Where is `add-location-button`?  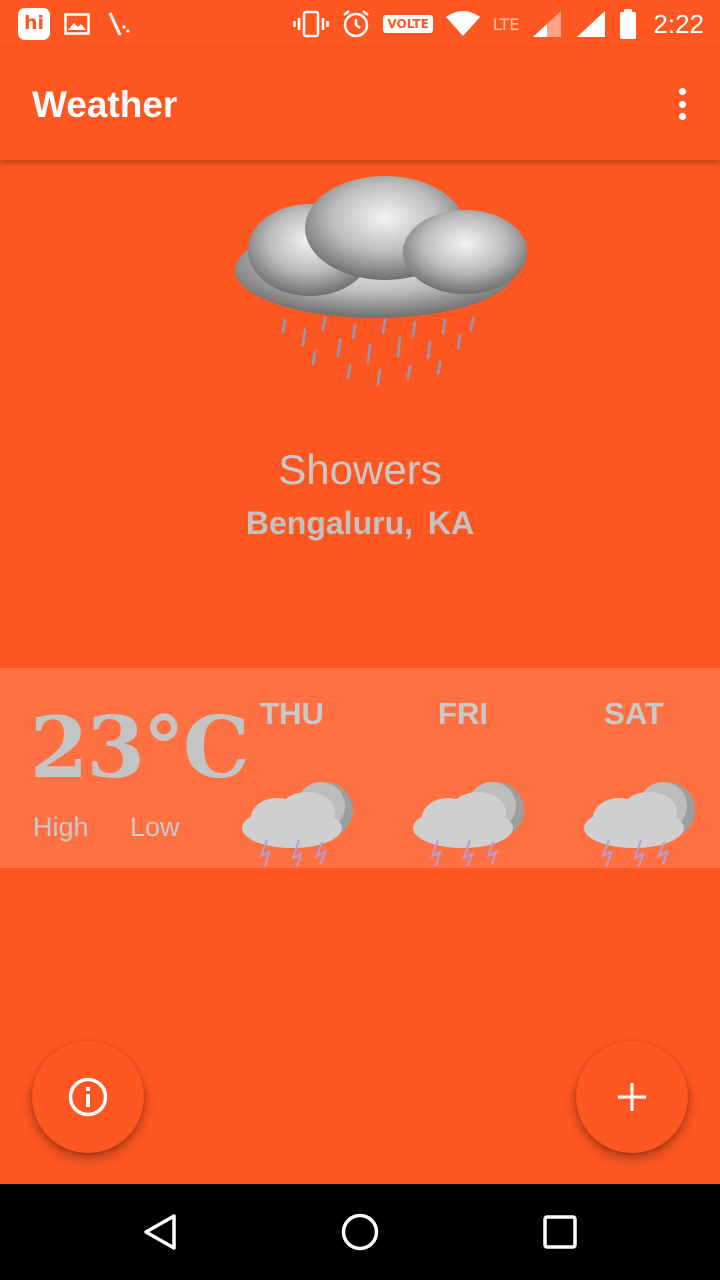
add-location-button is located at coordinates (632, 1097).